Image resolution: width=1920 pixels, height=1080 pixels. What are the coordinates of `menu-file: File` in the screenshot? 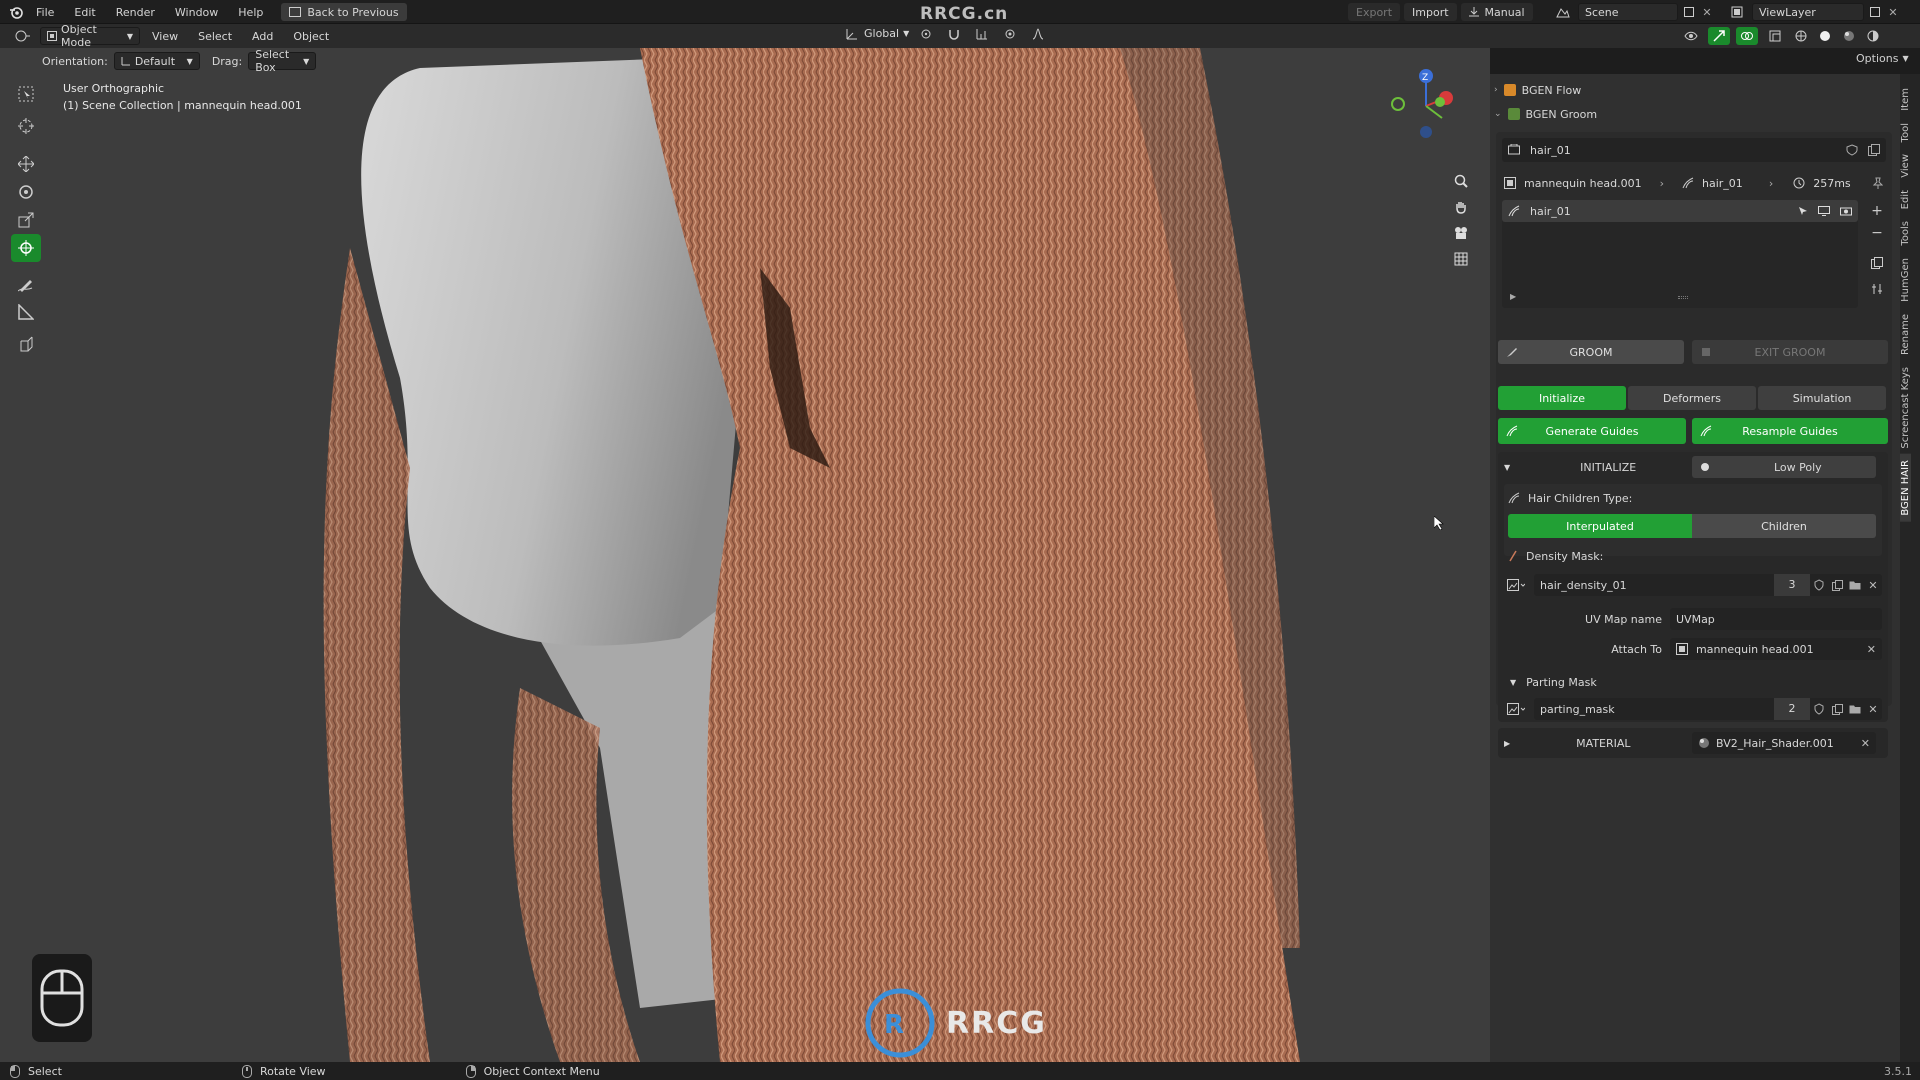 It's located at (45, 12).